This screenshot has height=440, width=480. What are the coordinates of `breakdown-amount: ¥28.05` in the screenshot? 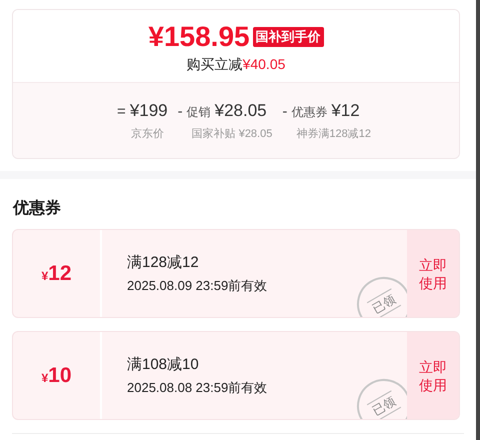 It's located at (240, 111).